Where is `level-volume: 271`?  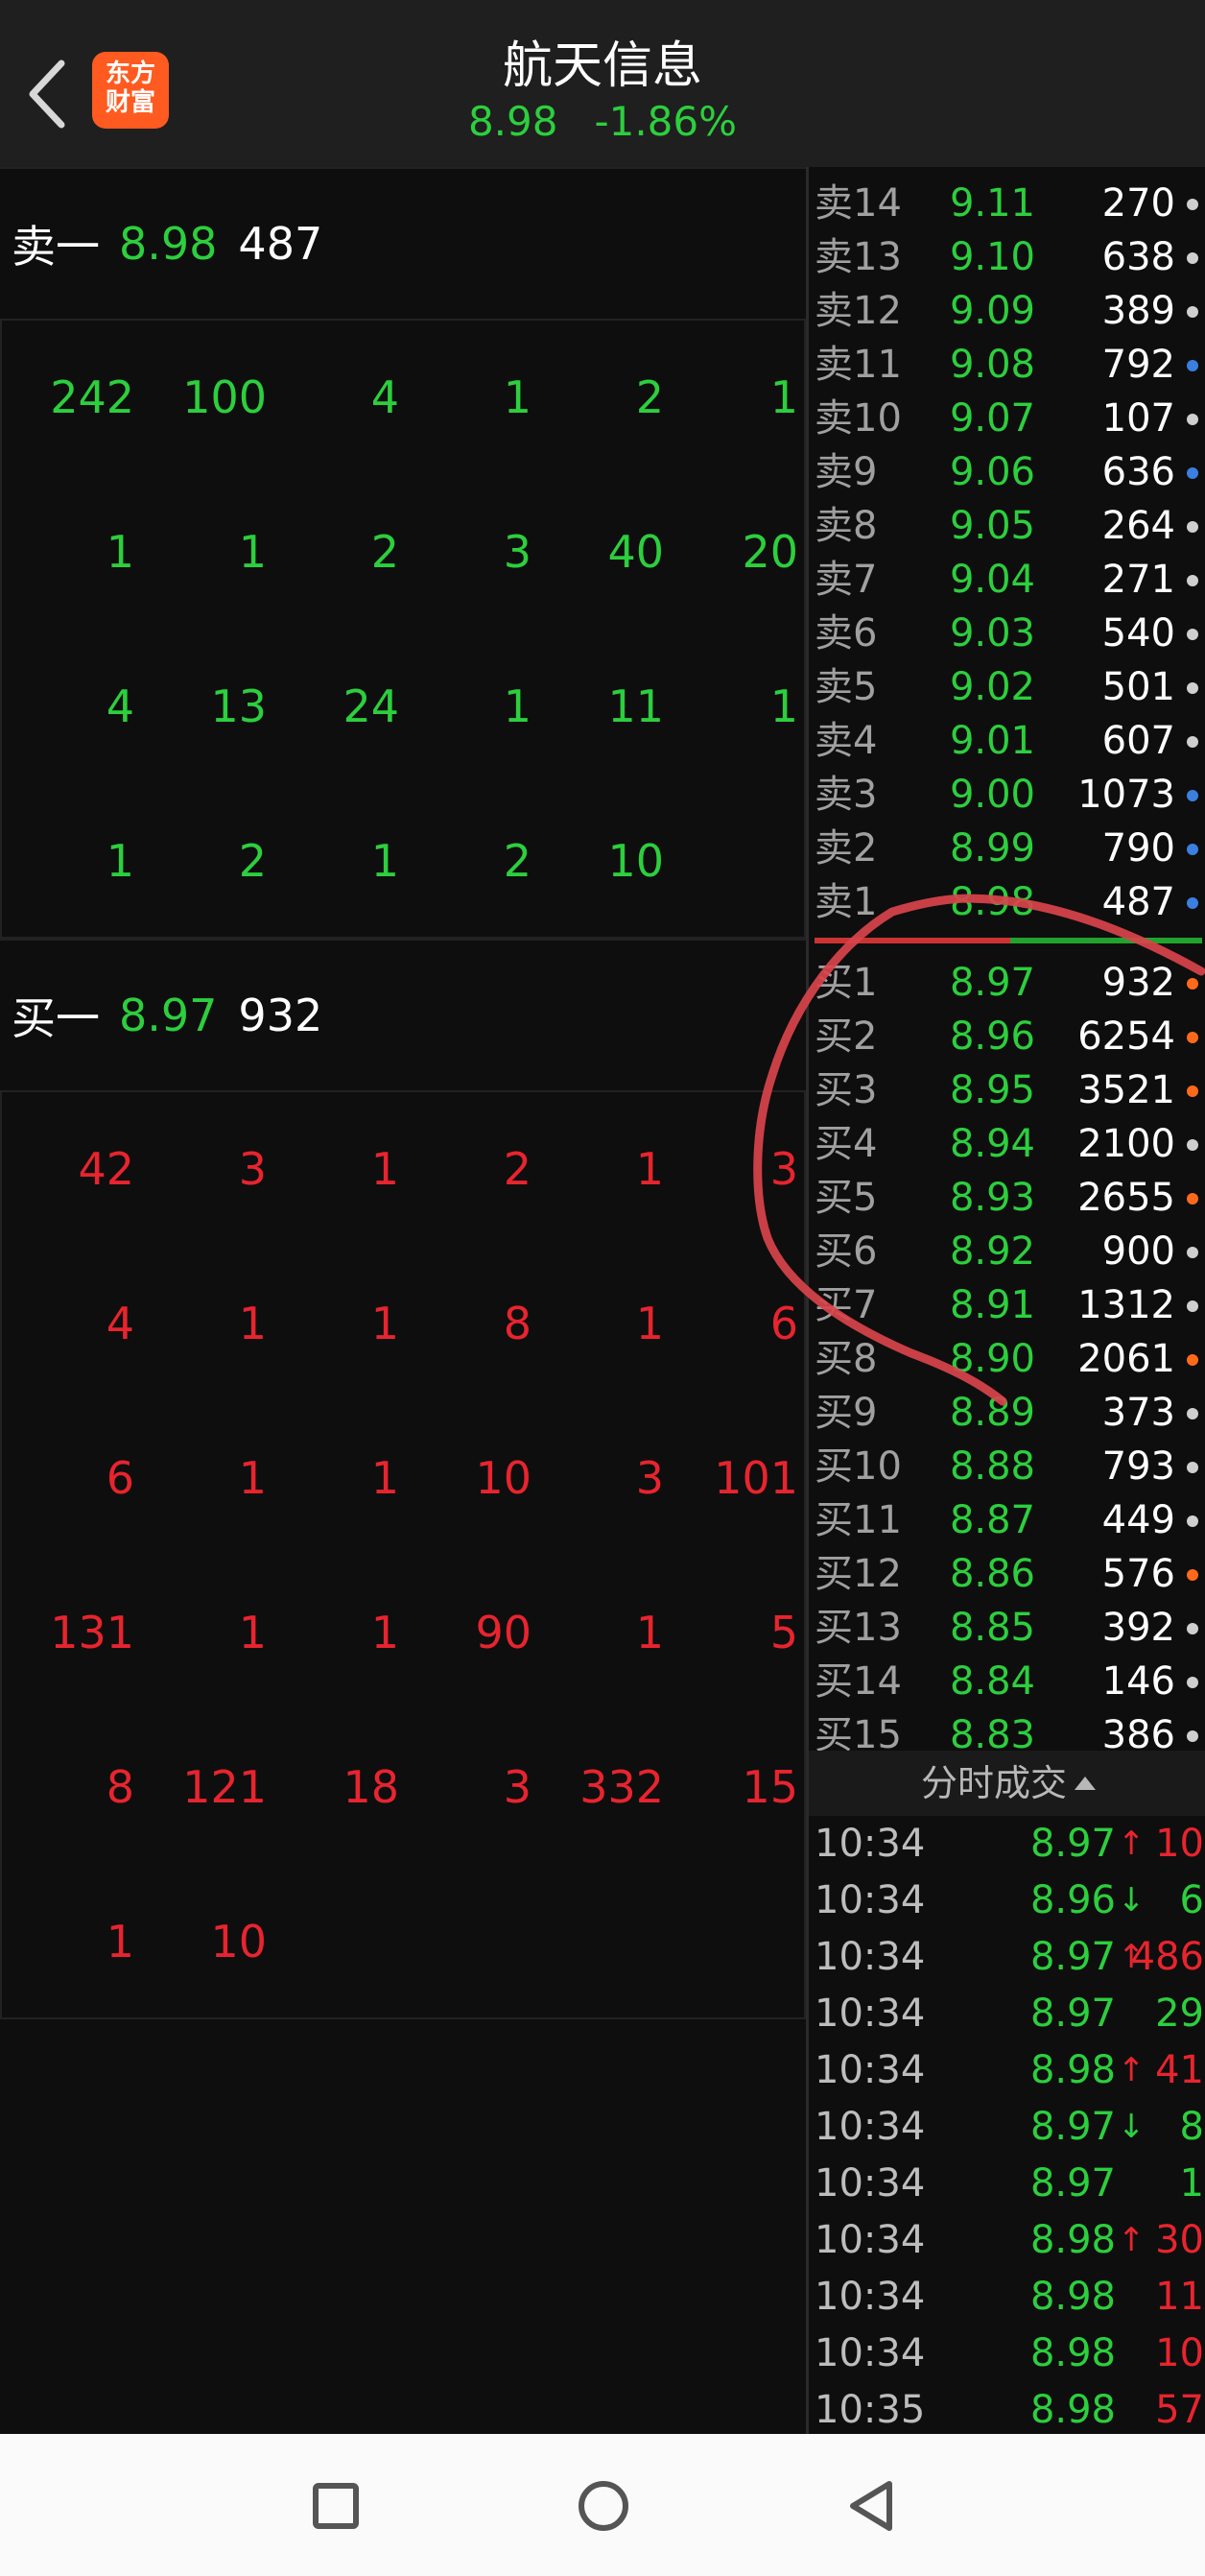 level-volume: 271 is located at coordinates (1138, 580).